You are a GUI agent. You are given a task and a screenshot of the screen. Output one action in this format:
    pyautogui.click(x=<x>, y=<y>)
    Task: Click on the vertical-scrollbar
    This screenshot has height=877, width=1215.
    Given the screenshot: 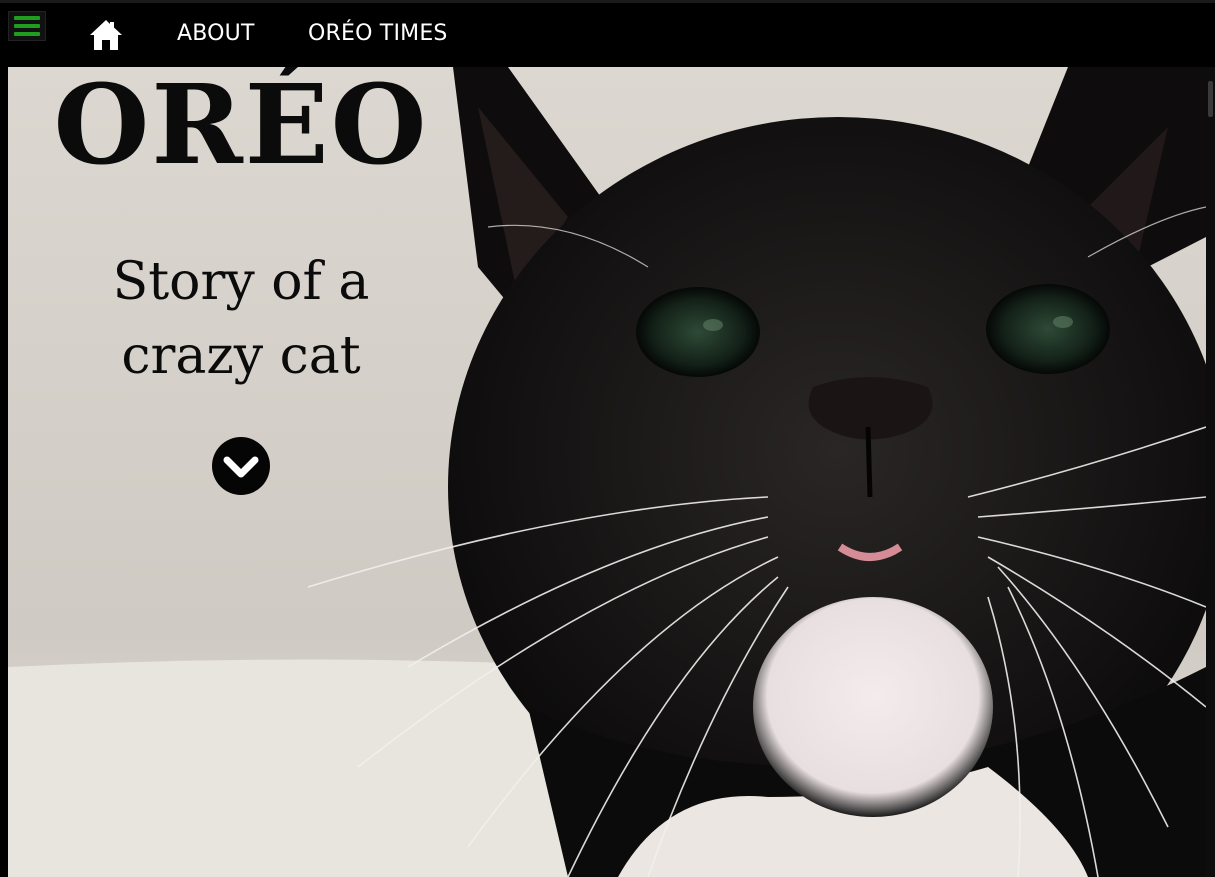 What is the action you would take?
    pyautogui.click(x=1210, y=472)
    